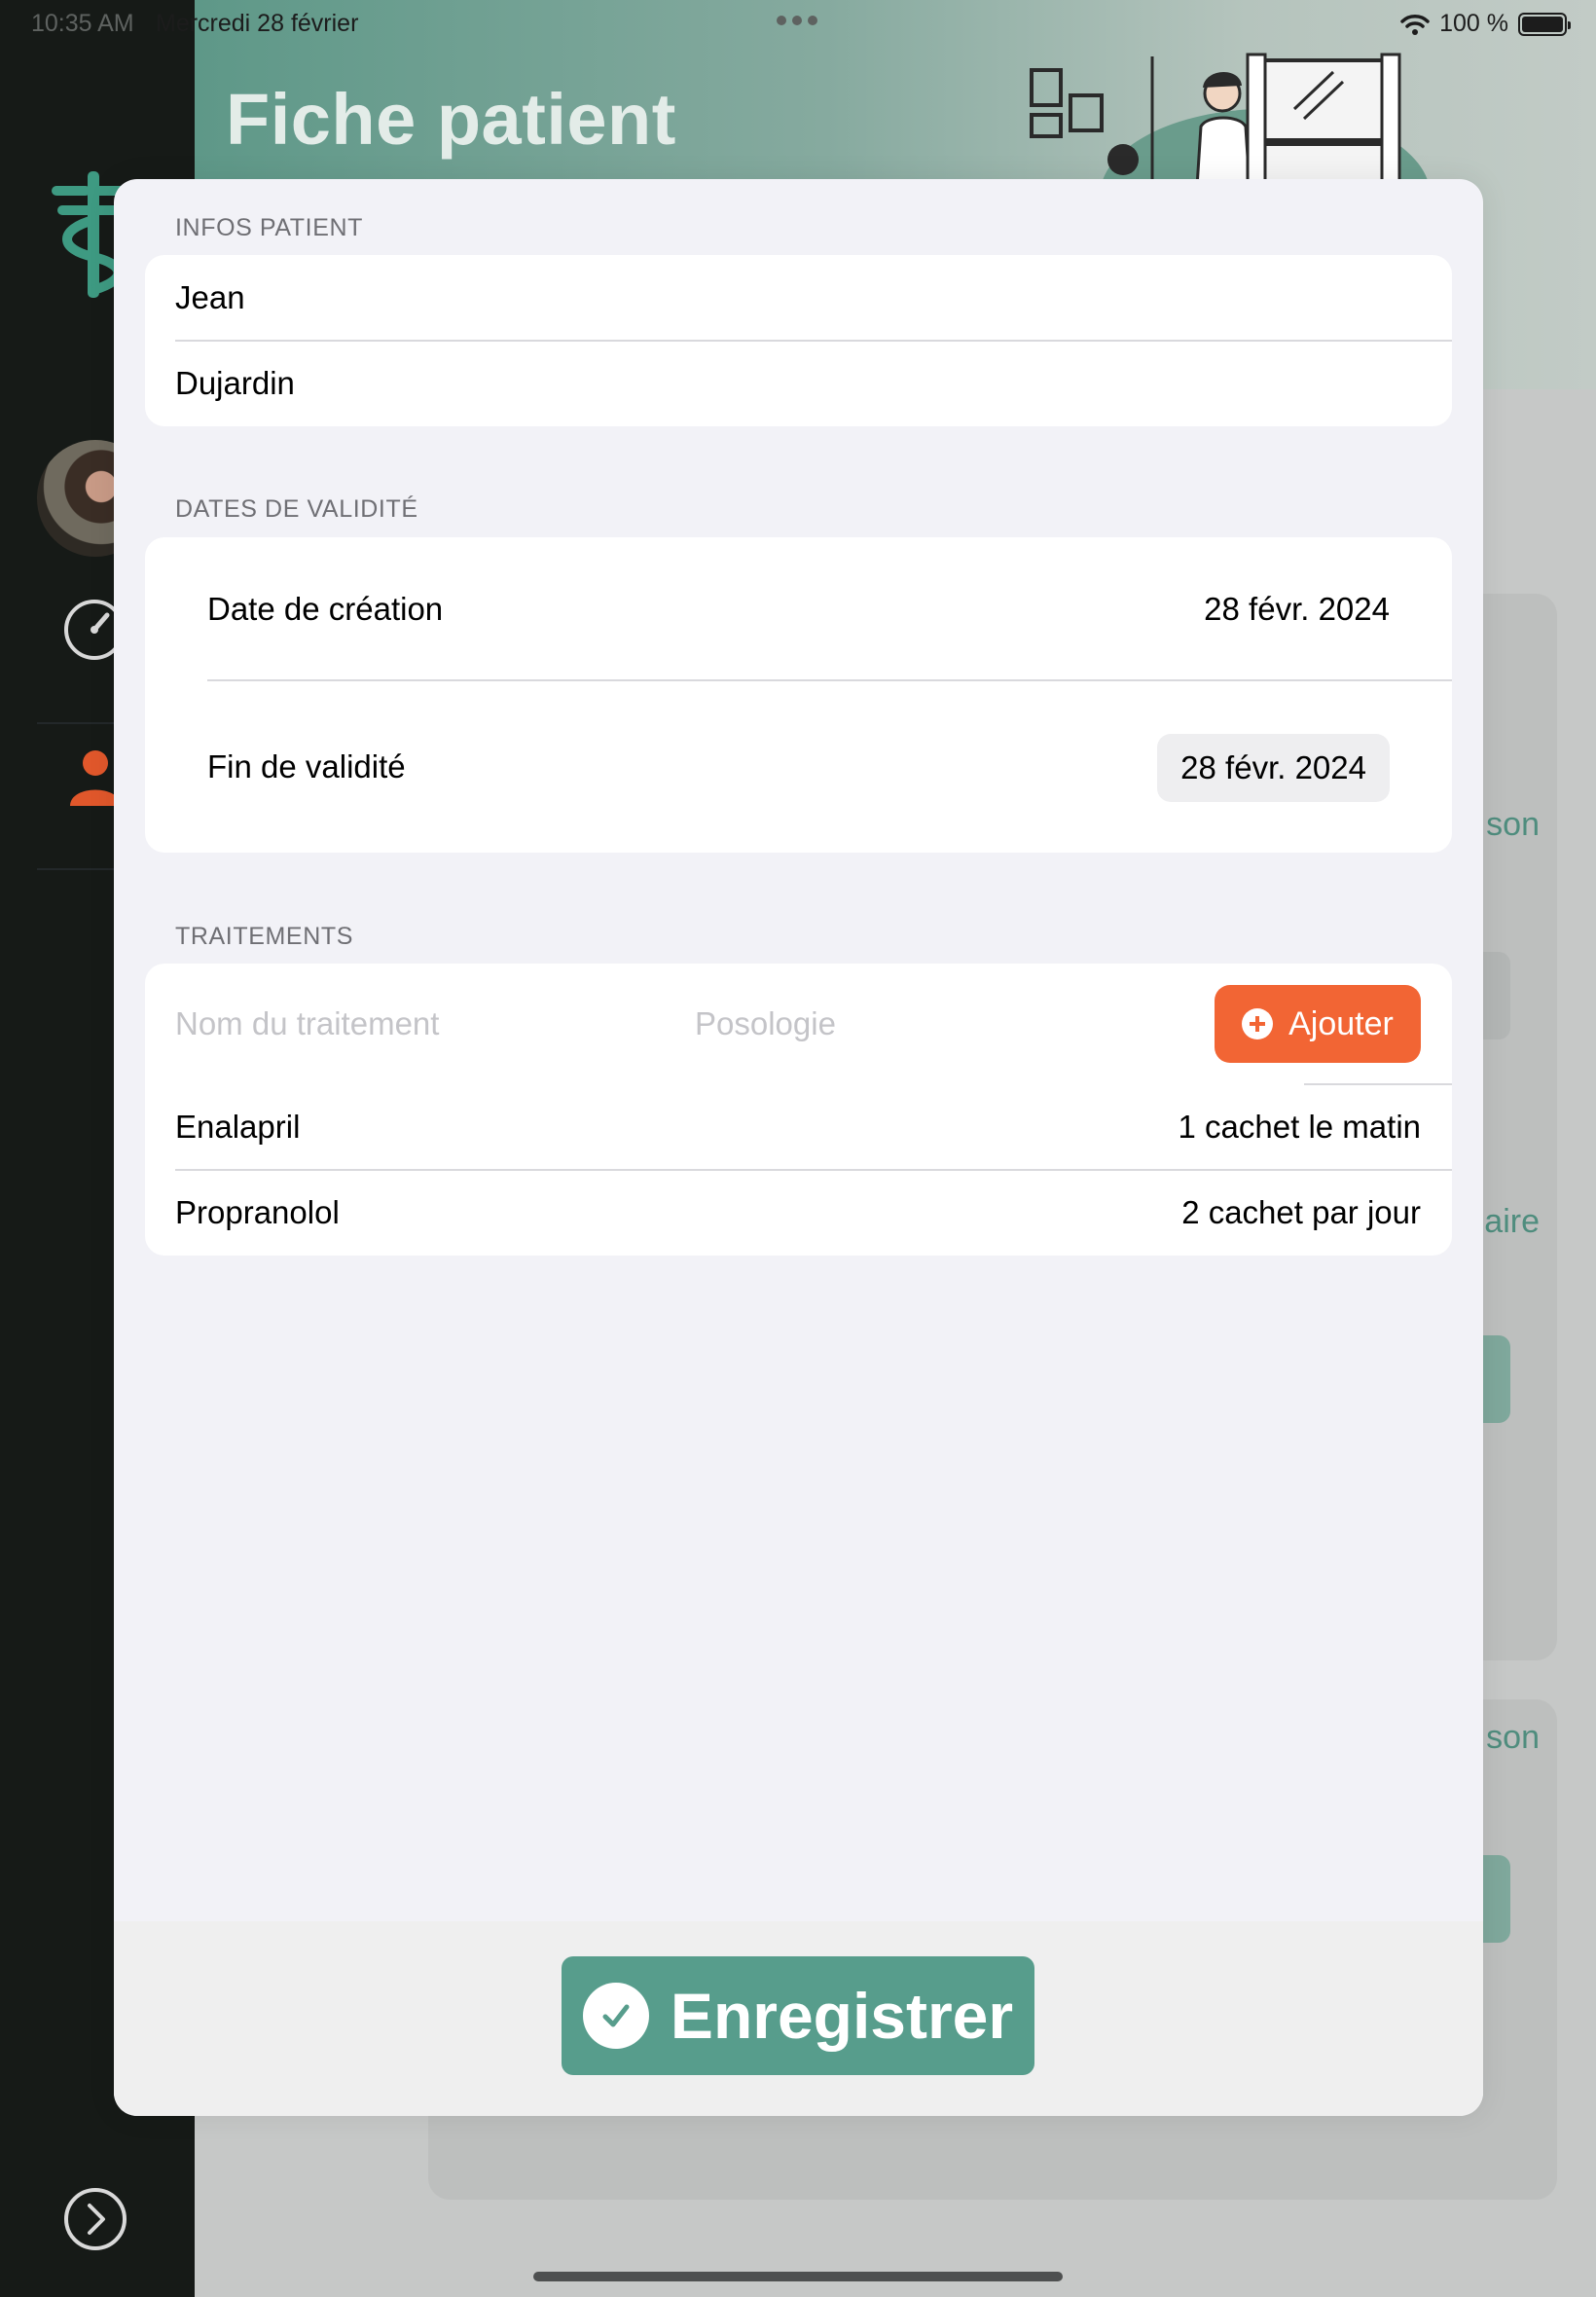  Describe the element at coordinates (1297, 609) in the screenshot. I see `creation-date-value: 28 févr. 2024` at that location.